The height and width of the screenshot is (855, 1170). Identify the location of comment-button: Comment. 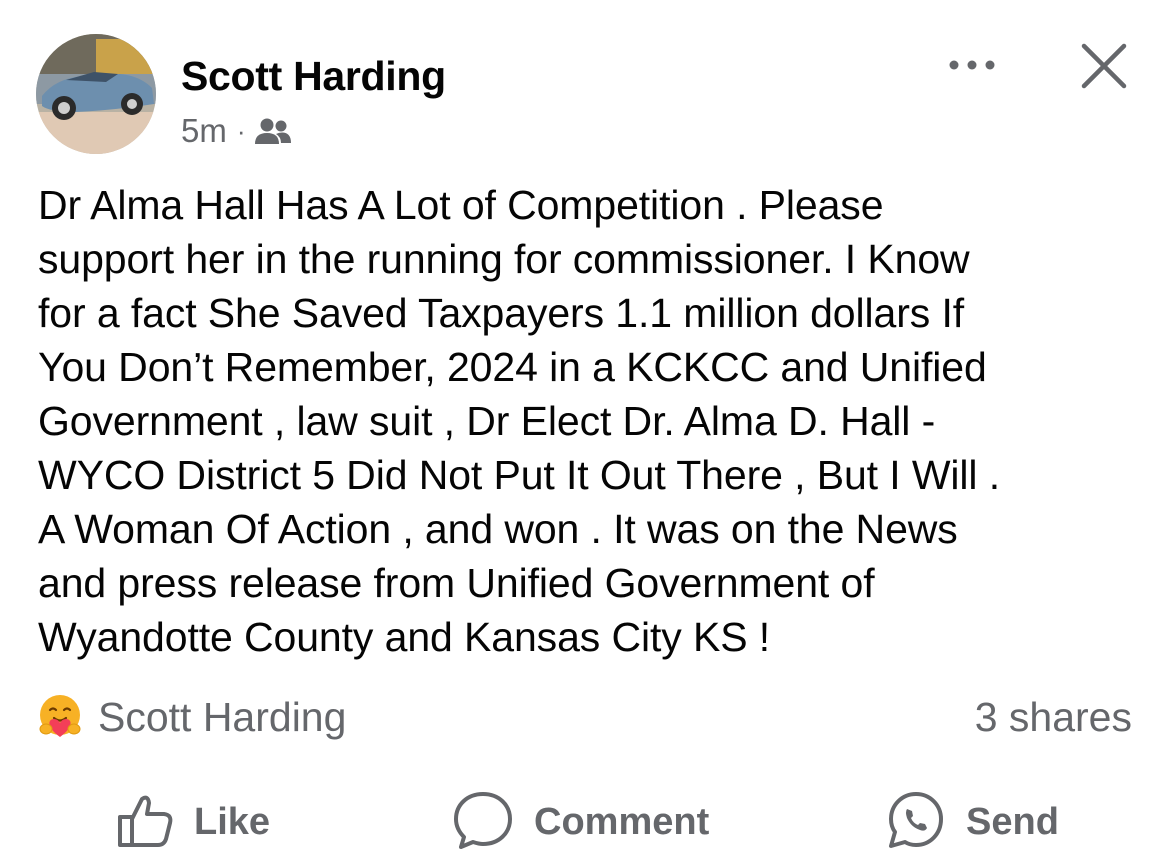
(580, 822).